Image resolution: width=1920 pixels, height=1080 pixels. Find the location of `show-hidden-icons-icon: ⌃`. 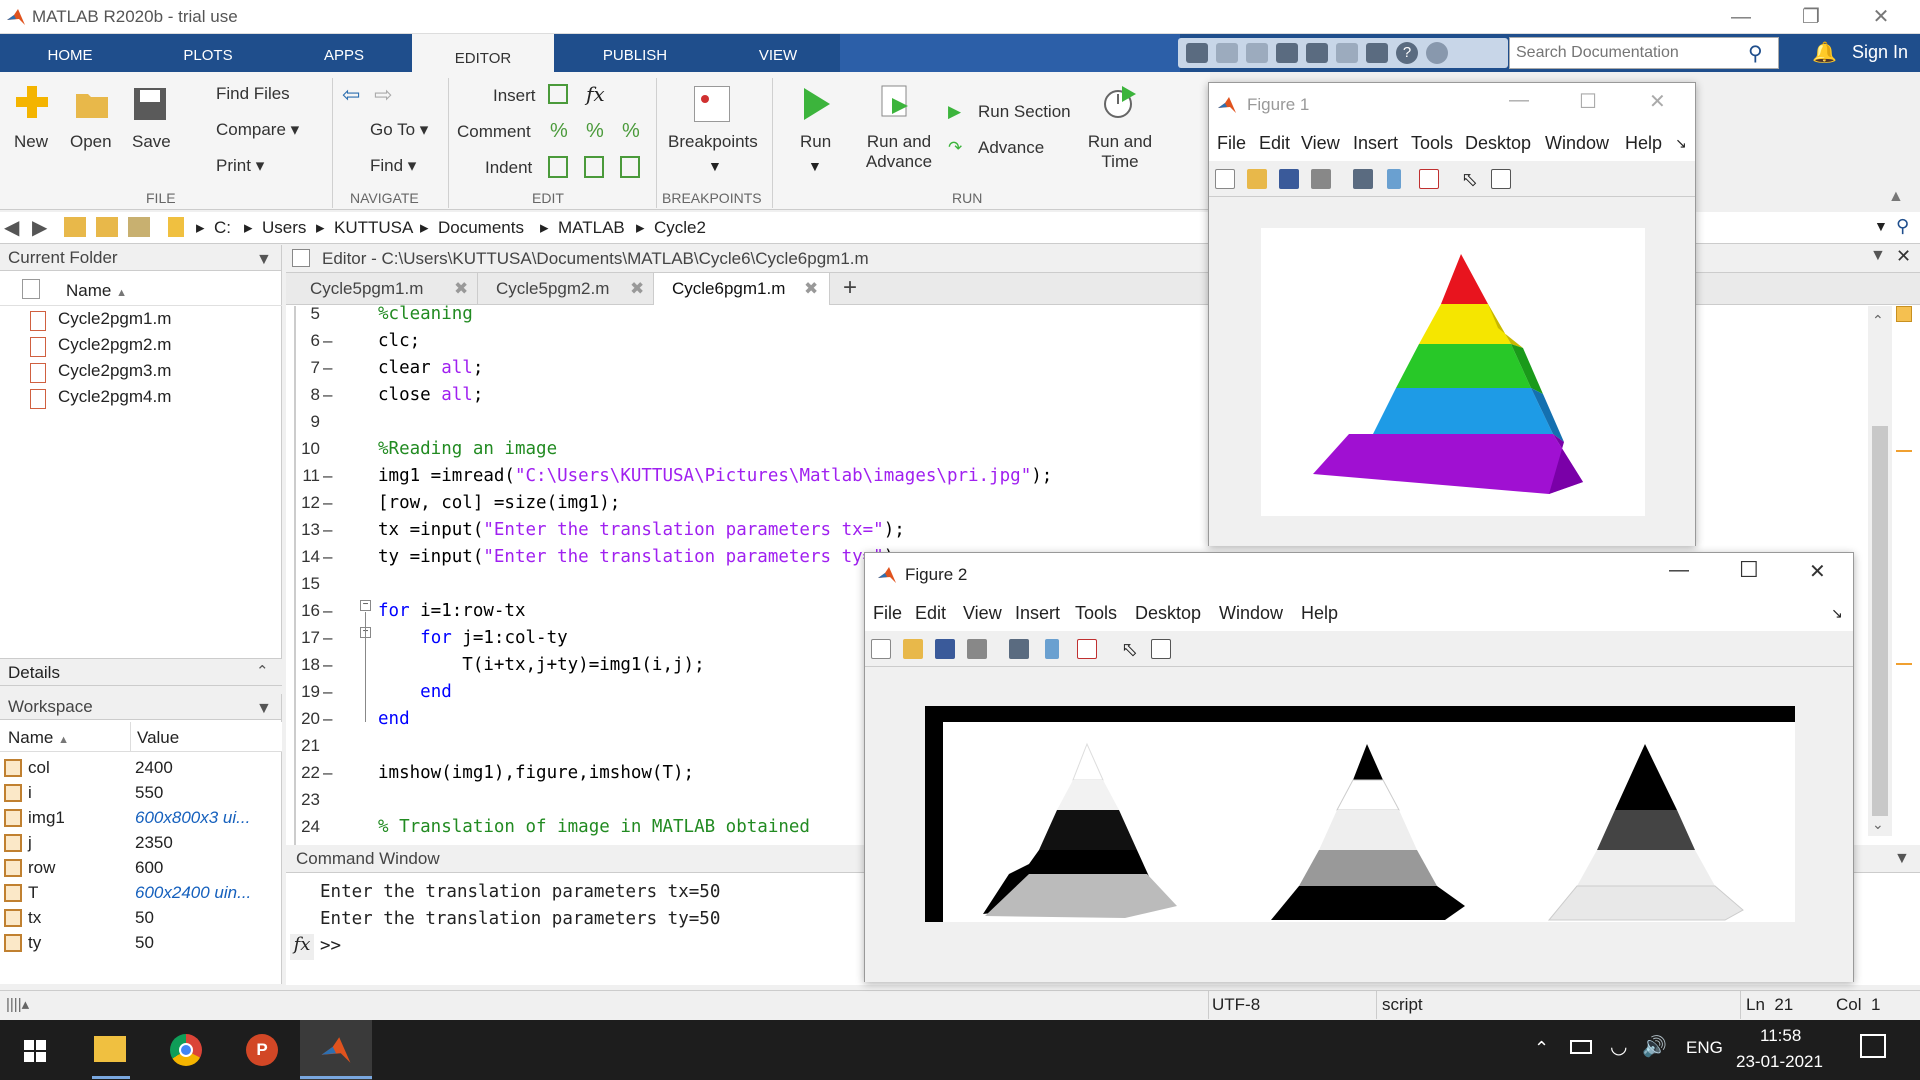

show-hidden-icons-icon: ⌃ is located at coordinates (1541, 1048).